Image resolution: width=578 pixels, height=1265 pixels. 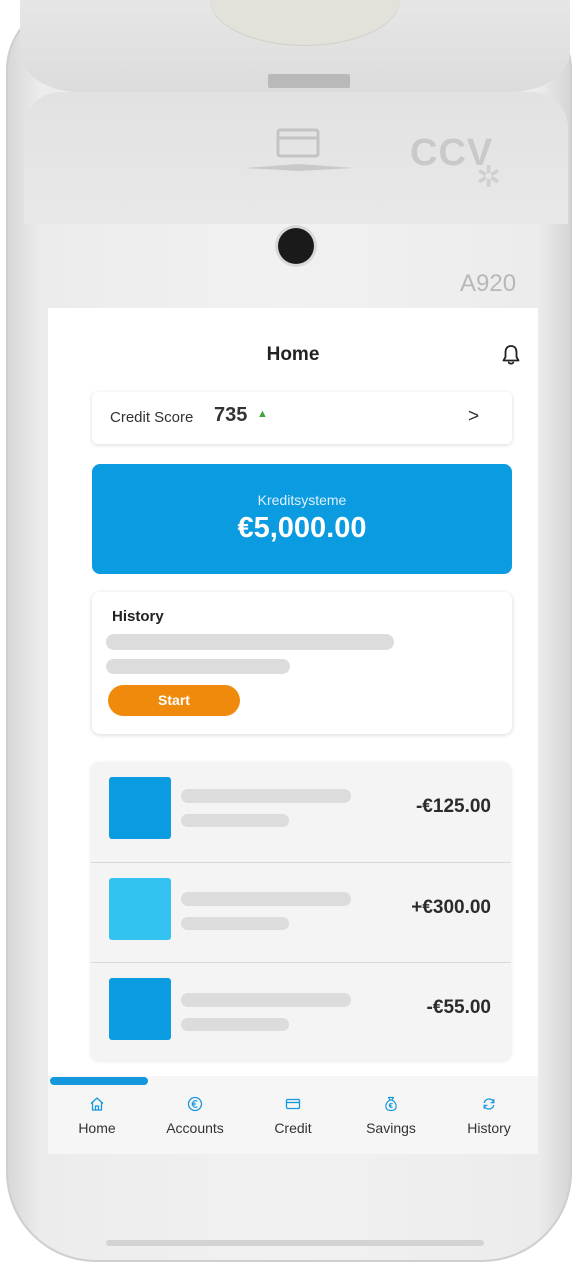 I want to click on start-button: Start, so click(x=174, y=700).